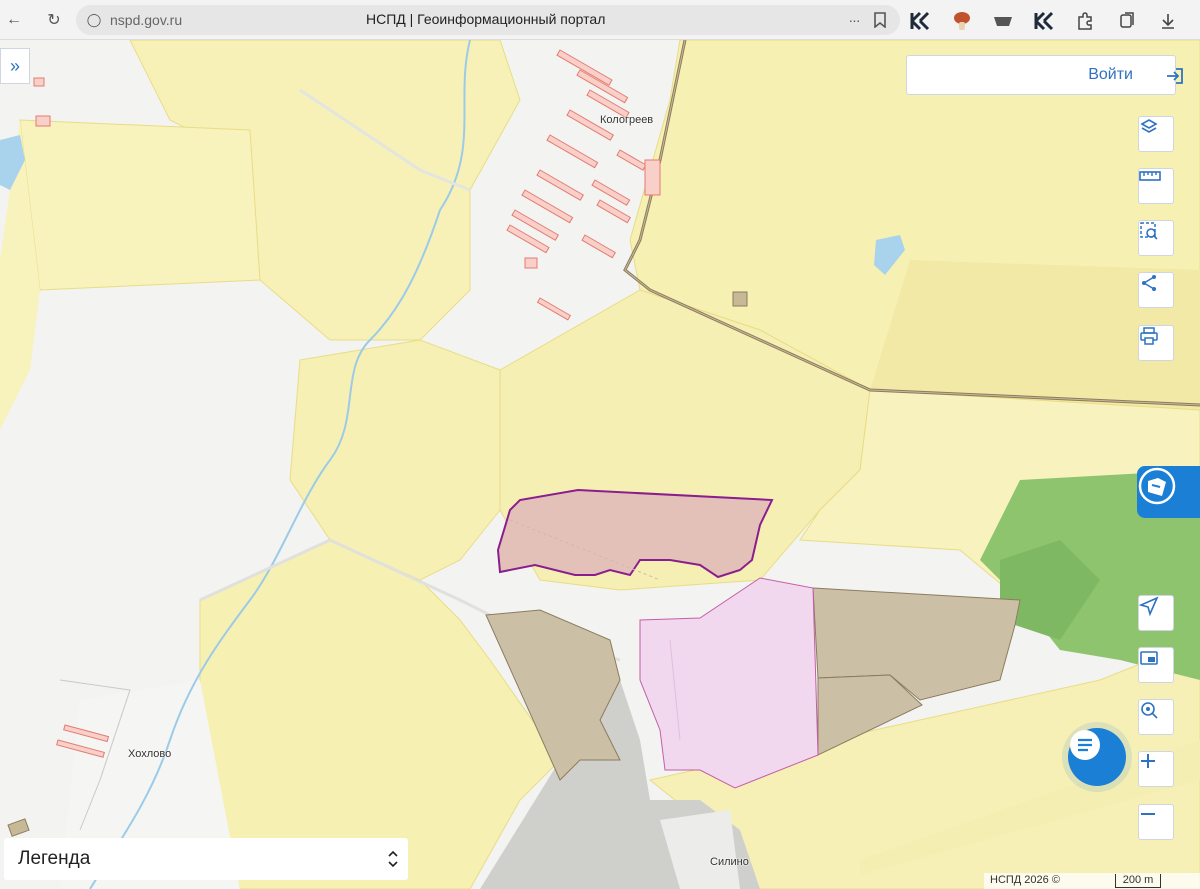 This screenshot has width=1200, height=889. What do you see at coordinates (1156, 134) in the screenshot?
I see `layers-icon` at bounding box center [1156, 134].